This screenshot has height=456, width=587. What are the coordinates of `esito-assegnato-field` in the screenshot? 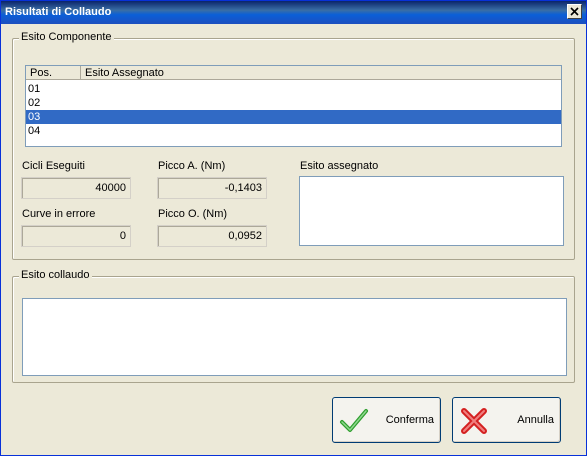 It's located at (431, 211).